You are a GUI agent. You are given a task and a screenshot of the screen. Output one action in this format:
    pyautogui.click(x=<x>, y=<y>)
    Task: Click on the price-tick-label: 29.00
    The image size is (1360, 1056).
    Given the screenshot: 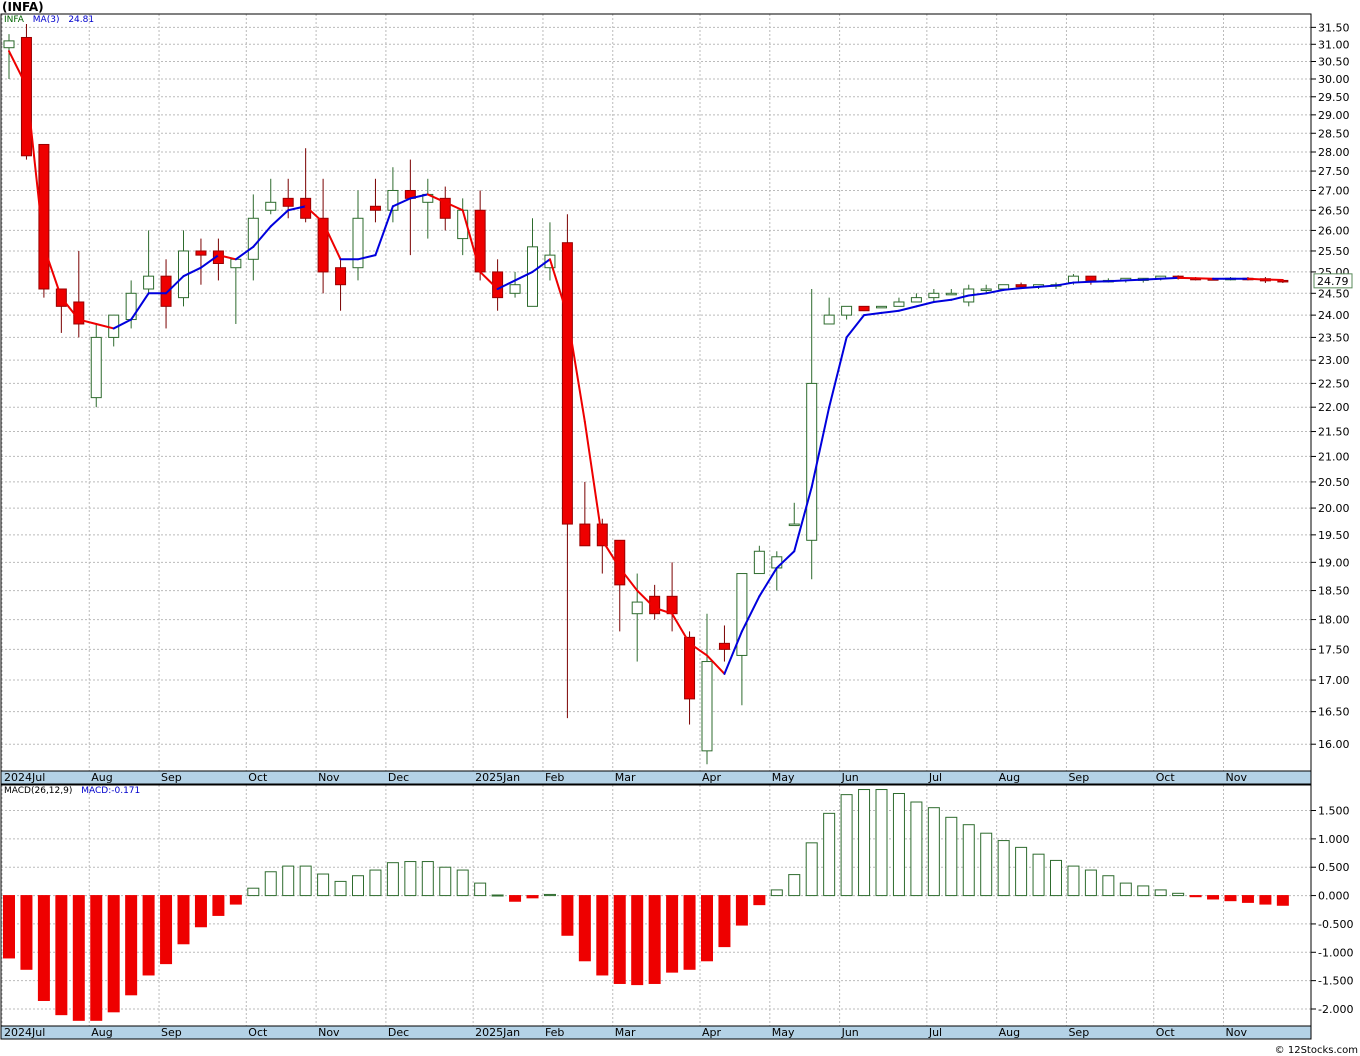 What is the action you would take?
    pyautogui.click(x=1334, y=115)
    